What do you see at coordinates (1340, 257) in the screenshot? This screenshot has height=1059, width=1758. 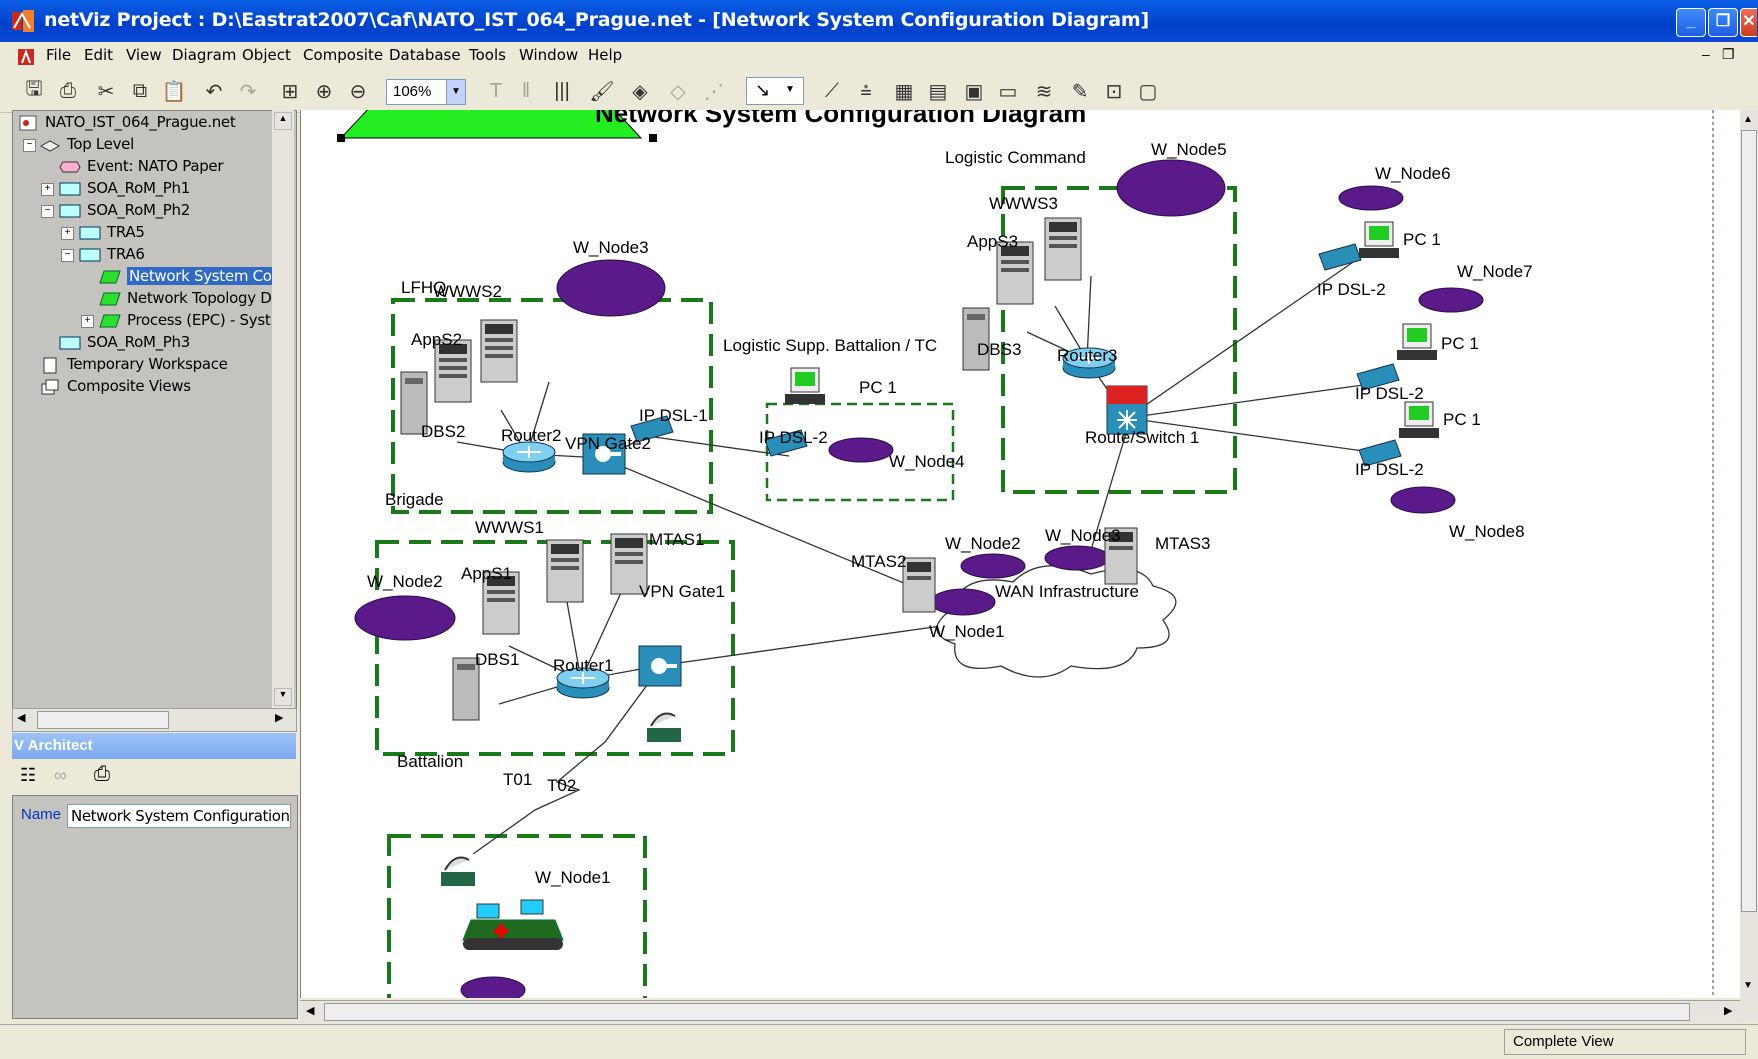 I see `ip-dsl2-a-icon` at bounding box center [1340, 257].